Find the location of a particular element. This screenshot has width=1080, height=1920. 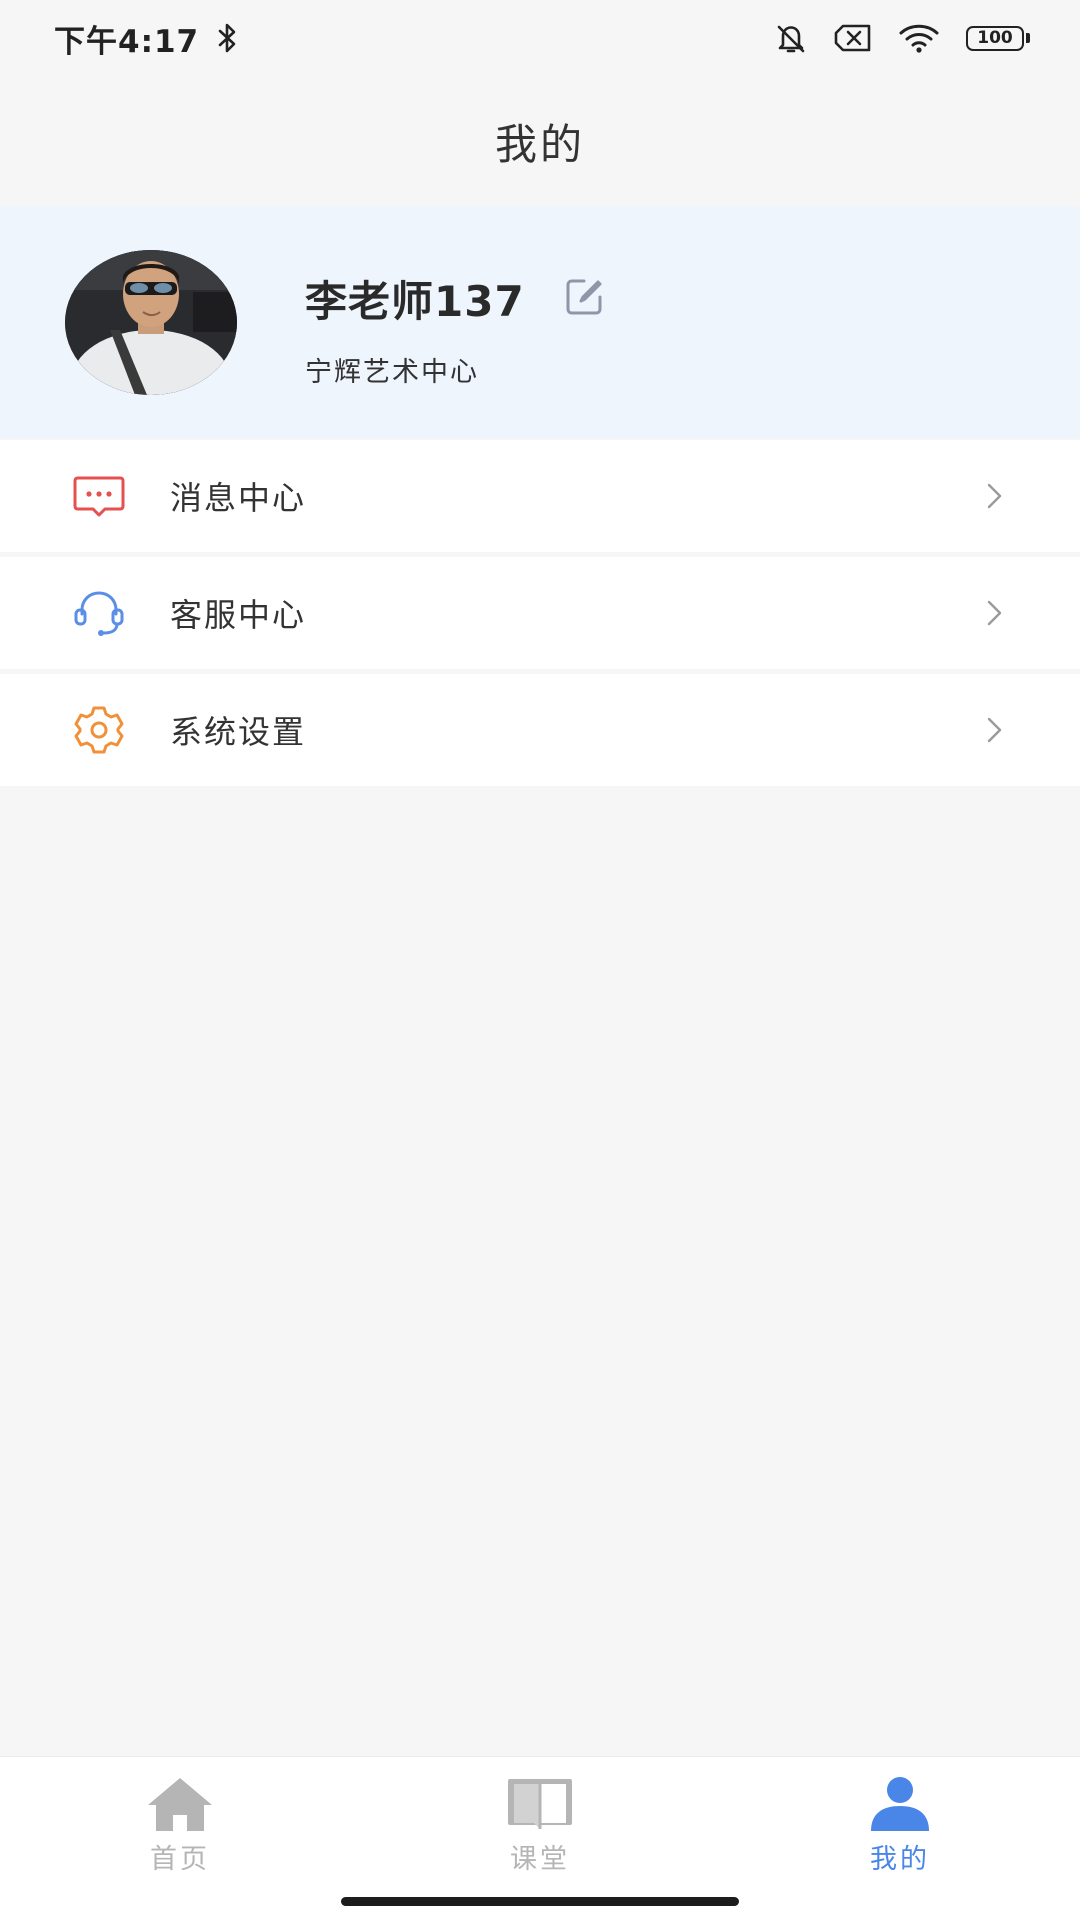

home-indicator is located at coordinates (540, 1901).